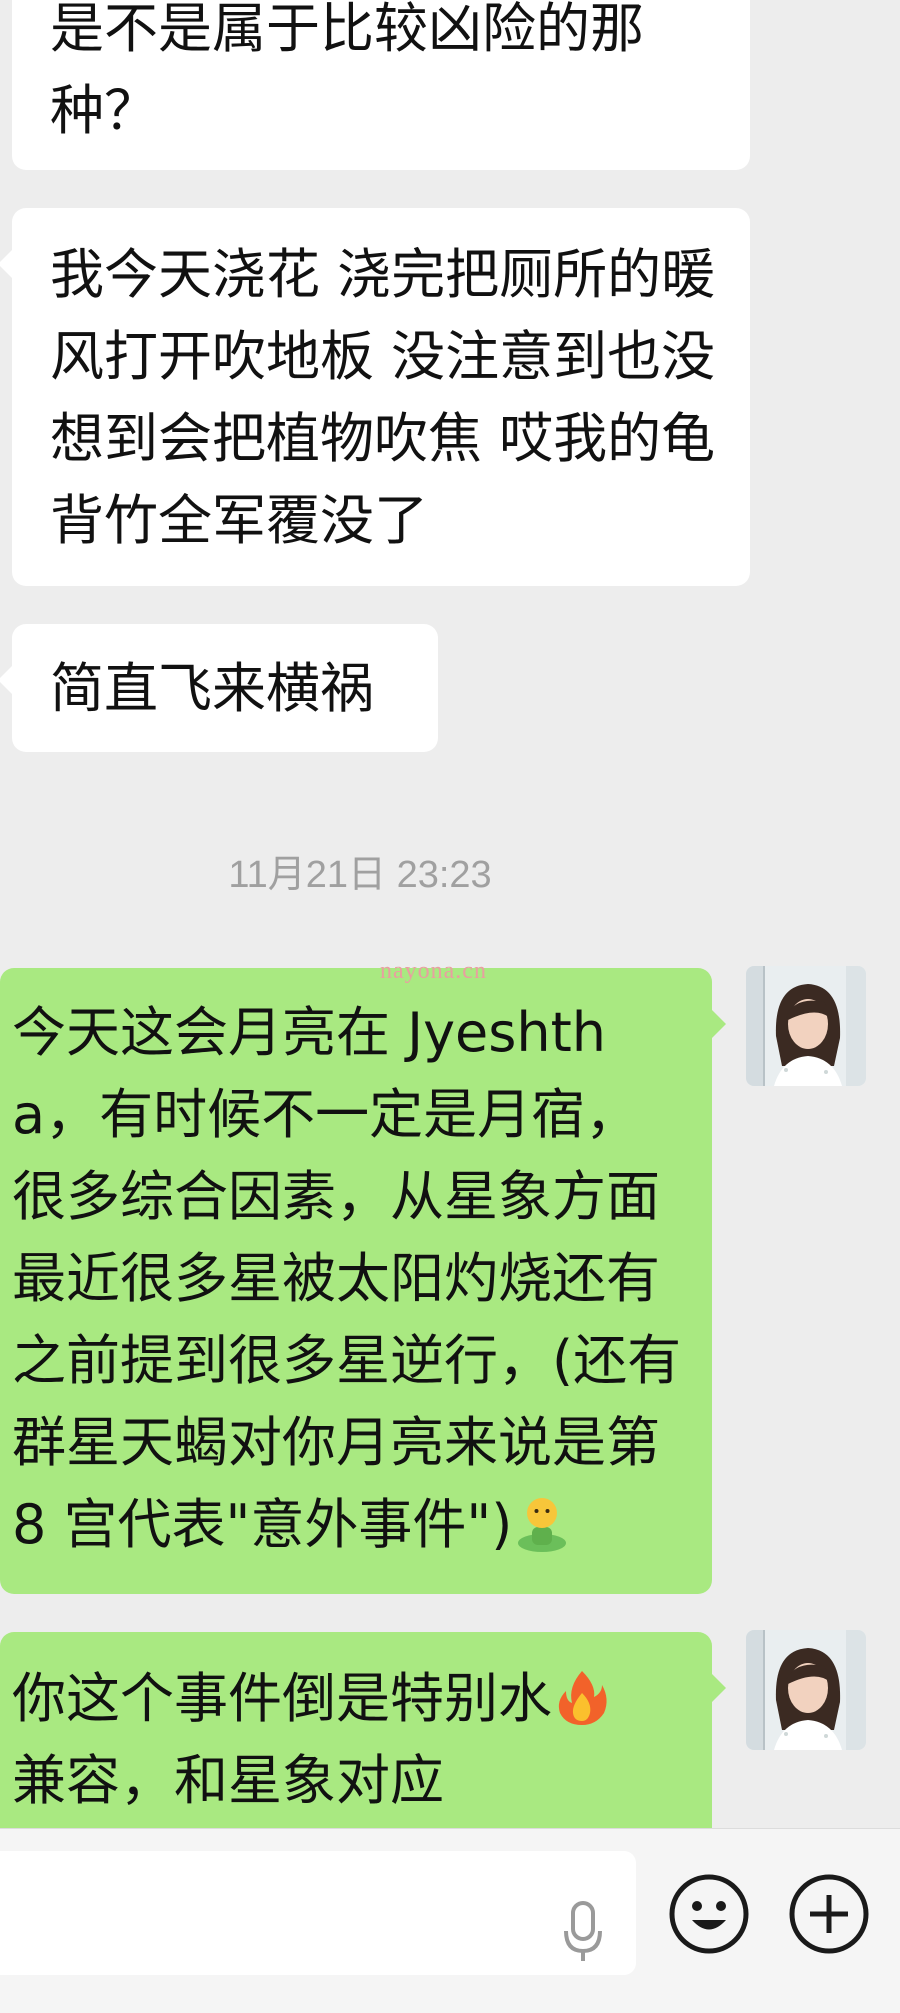  Describe the element at coordinates (228, 1780) in the screenshot. I see `message-text: 兼容，和星象对应` at that location.